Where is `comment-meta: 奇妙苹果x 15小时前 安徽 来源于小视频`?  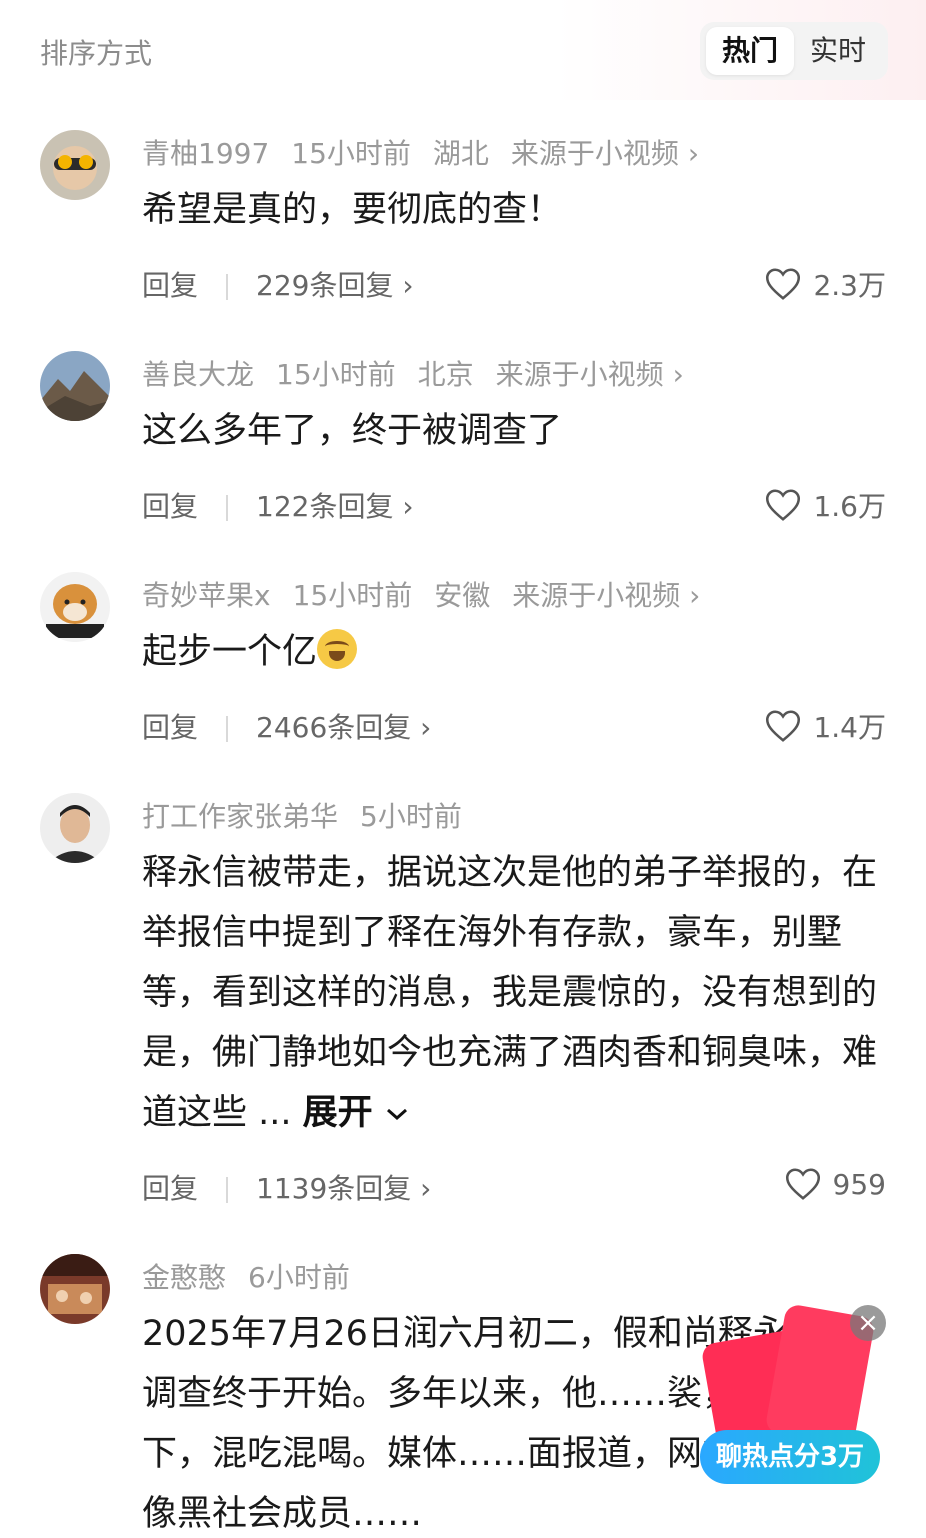 comment-meta: 奇妙苹果x 15小时前 安徽 来源于小视频 is located at coordinates (432, 594).